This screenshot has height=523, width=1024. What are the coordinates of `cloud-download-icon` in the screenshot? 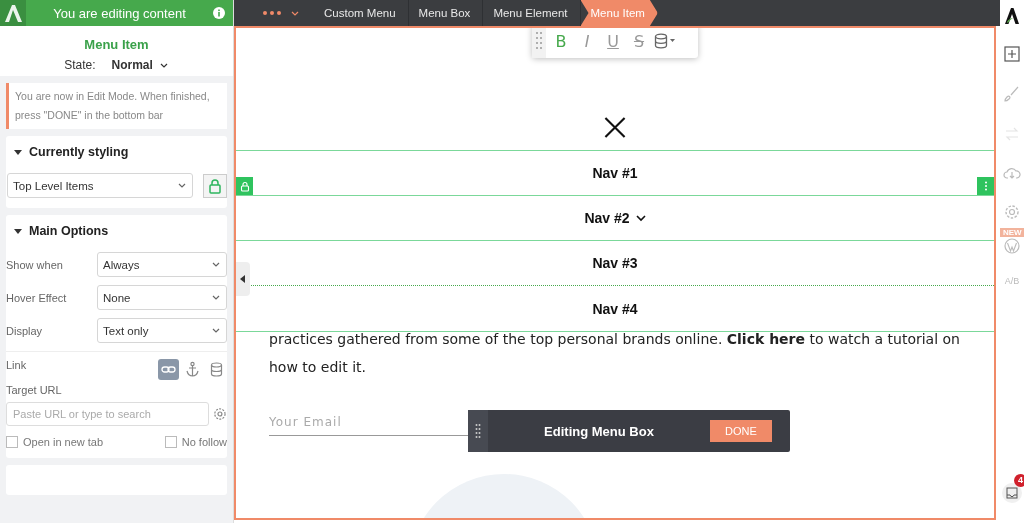 It's located at (1012, 173).